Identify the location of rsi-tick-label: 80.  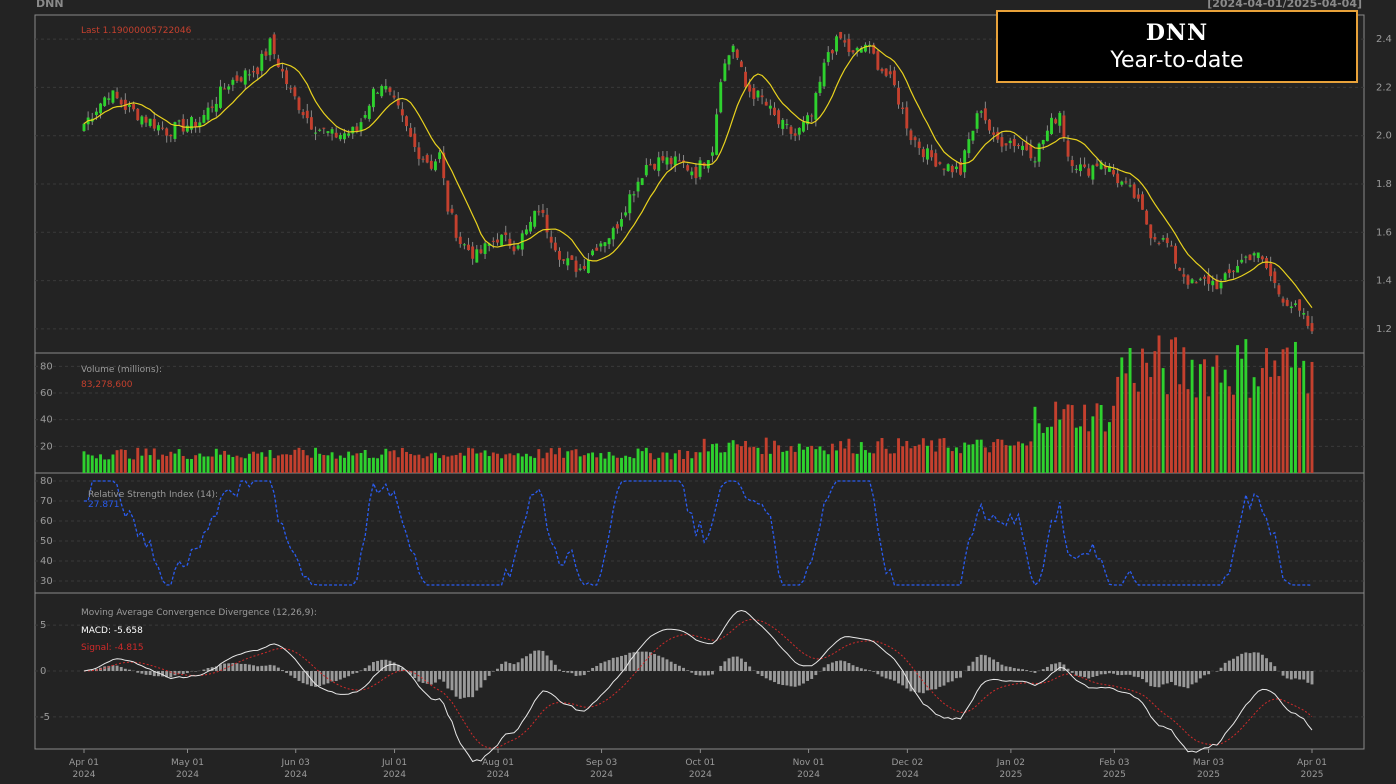
(46, 481).